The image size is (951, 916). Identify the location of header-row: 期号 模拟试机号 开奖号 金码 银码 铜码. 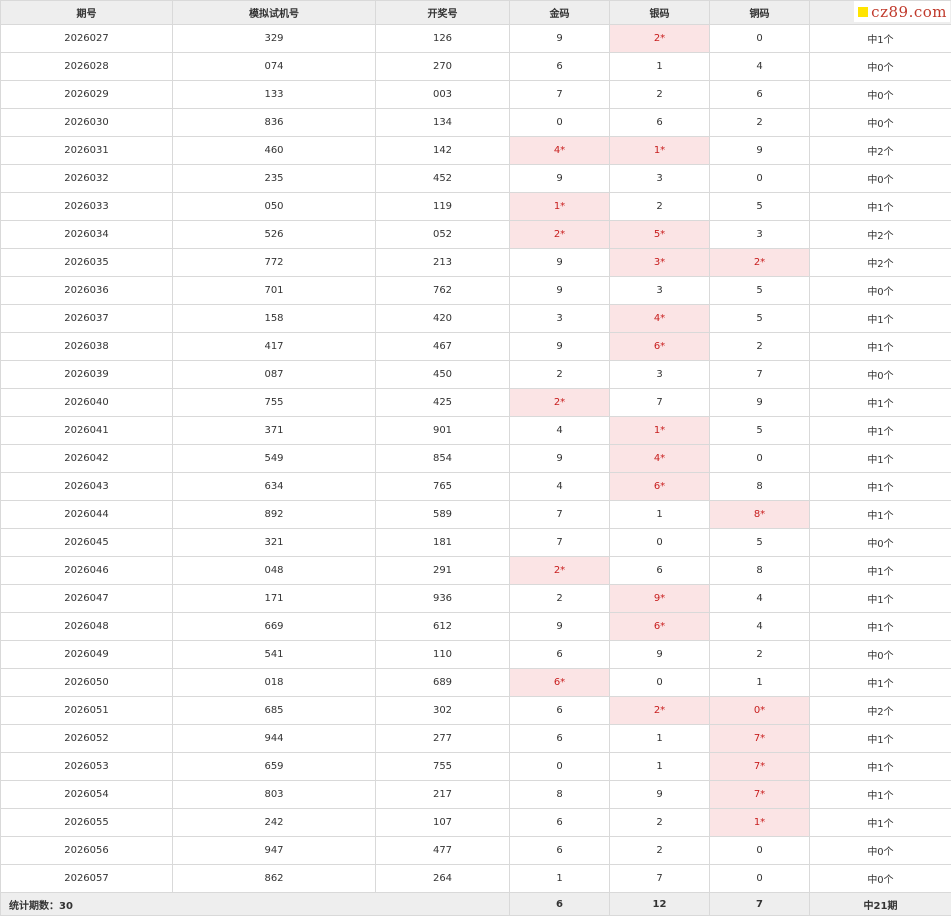
(476, 13).